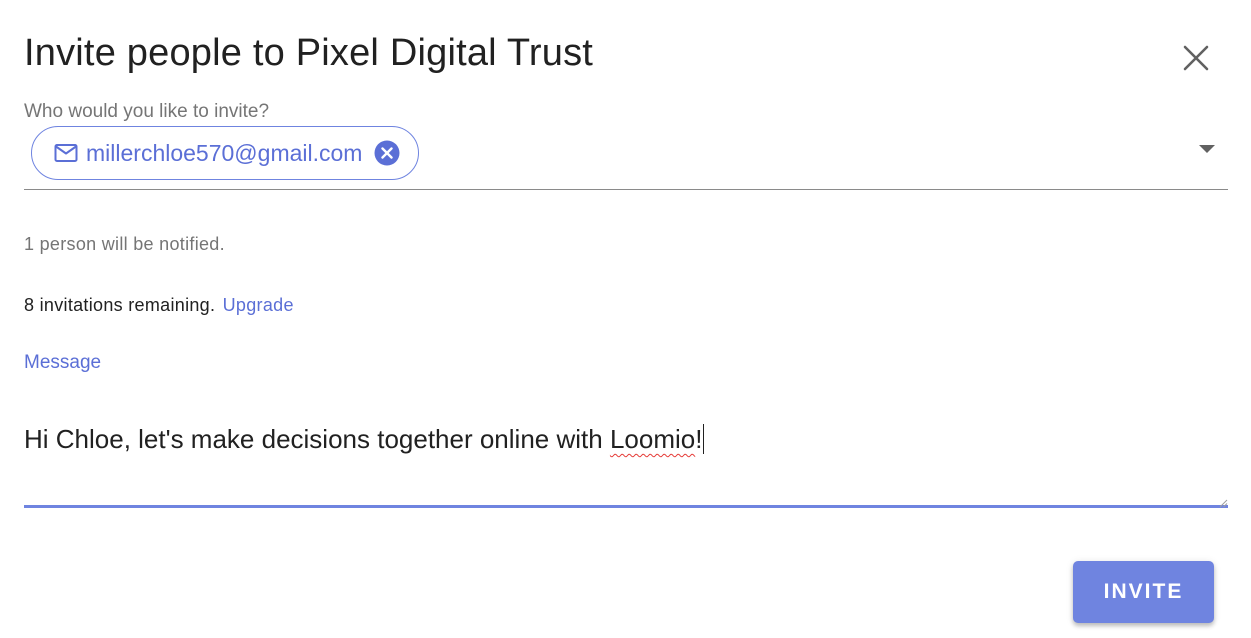  I want to click on message-label: Message, so click(63, 362).